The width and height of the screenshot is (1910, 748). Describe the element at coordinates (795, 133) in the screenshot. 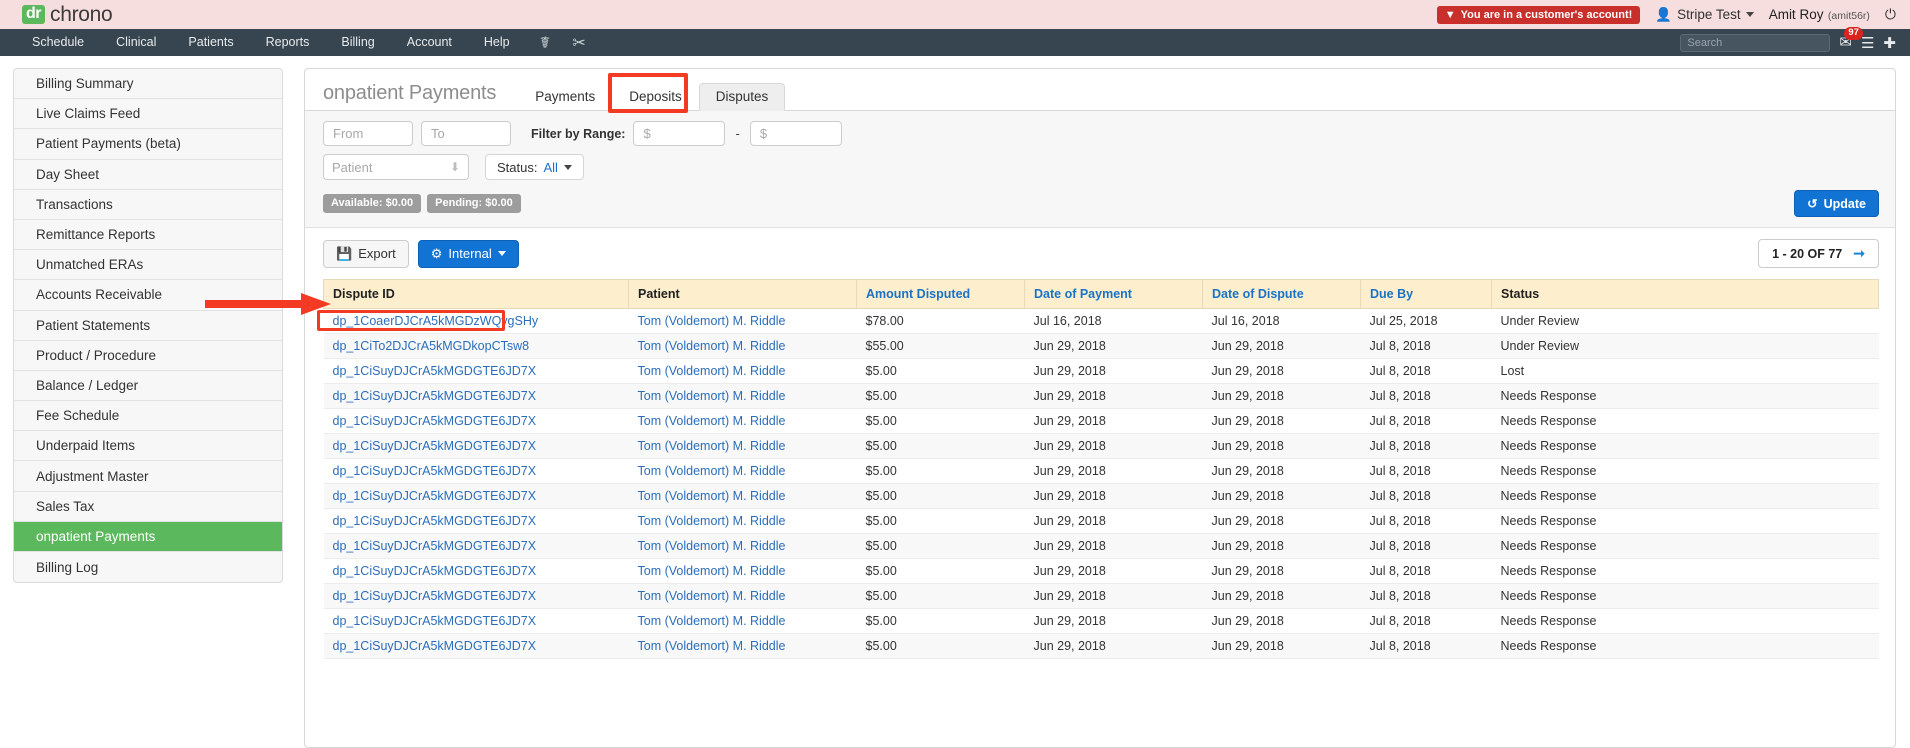

I see `range-max-input` at that location.